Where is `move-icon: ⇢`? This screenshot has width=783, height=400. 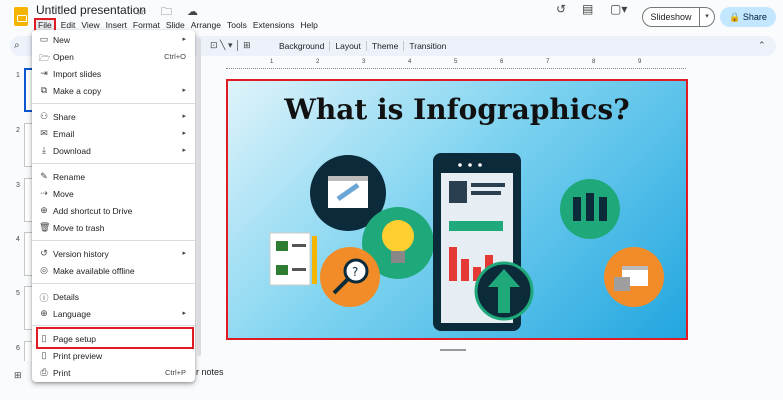 move-icon: ⇢ is located at coordinates (44, 193).